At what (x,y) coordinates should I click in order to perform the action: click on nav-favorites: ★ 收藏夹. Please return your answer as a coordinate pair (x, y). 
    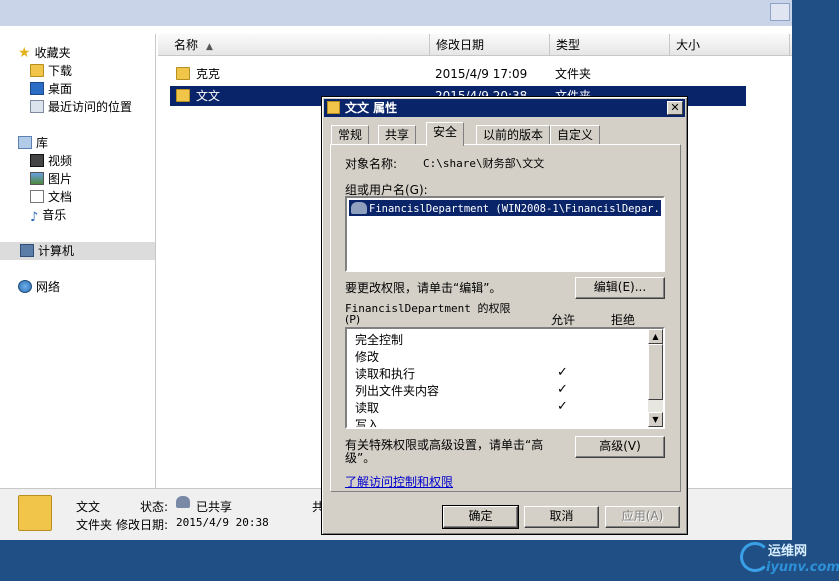
    Looking at the image, I should click on (44, 53).